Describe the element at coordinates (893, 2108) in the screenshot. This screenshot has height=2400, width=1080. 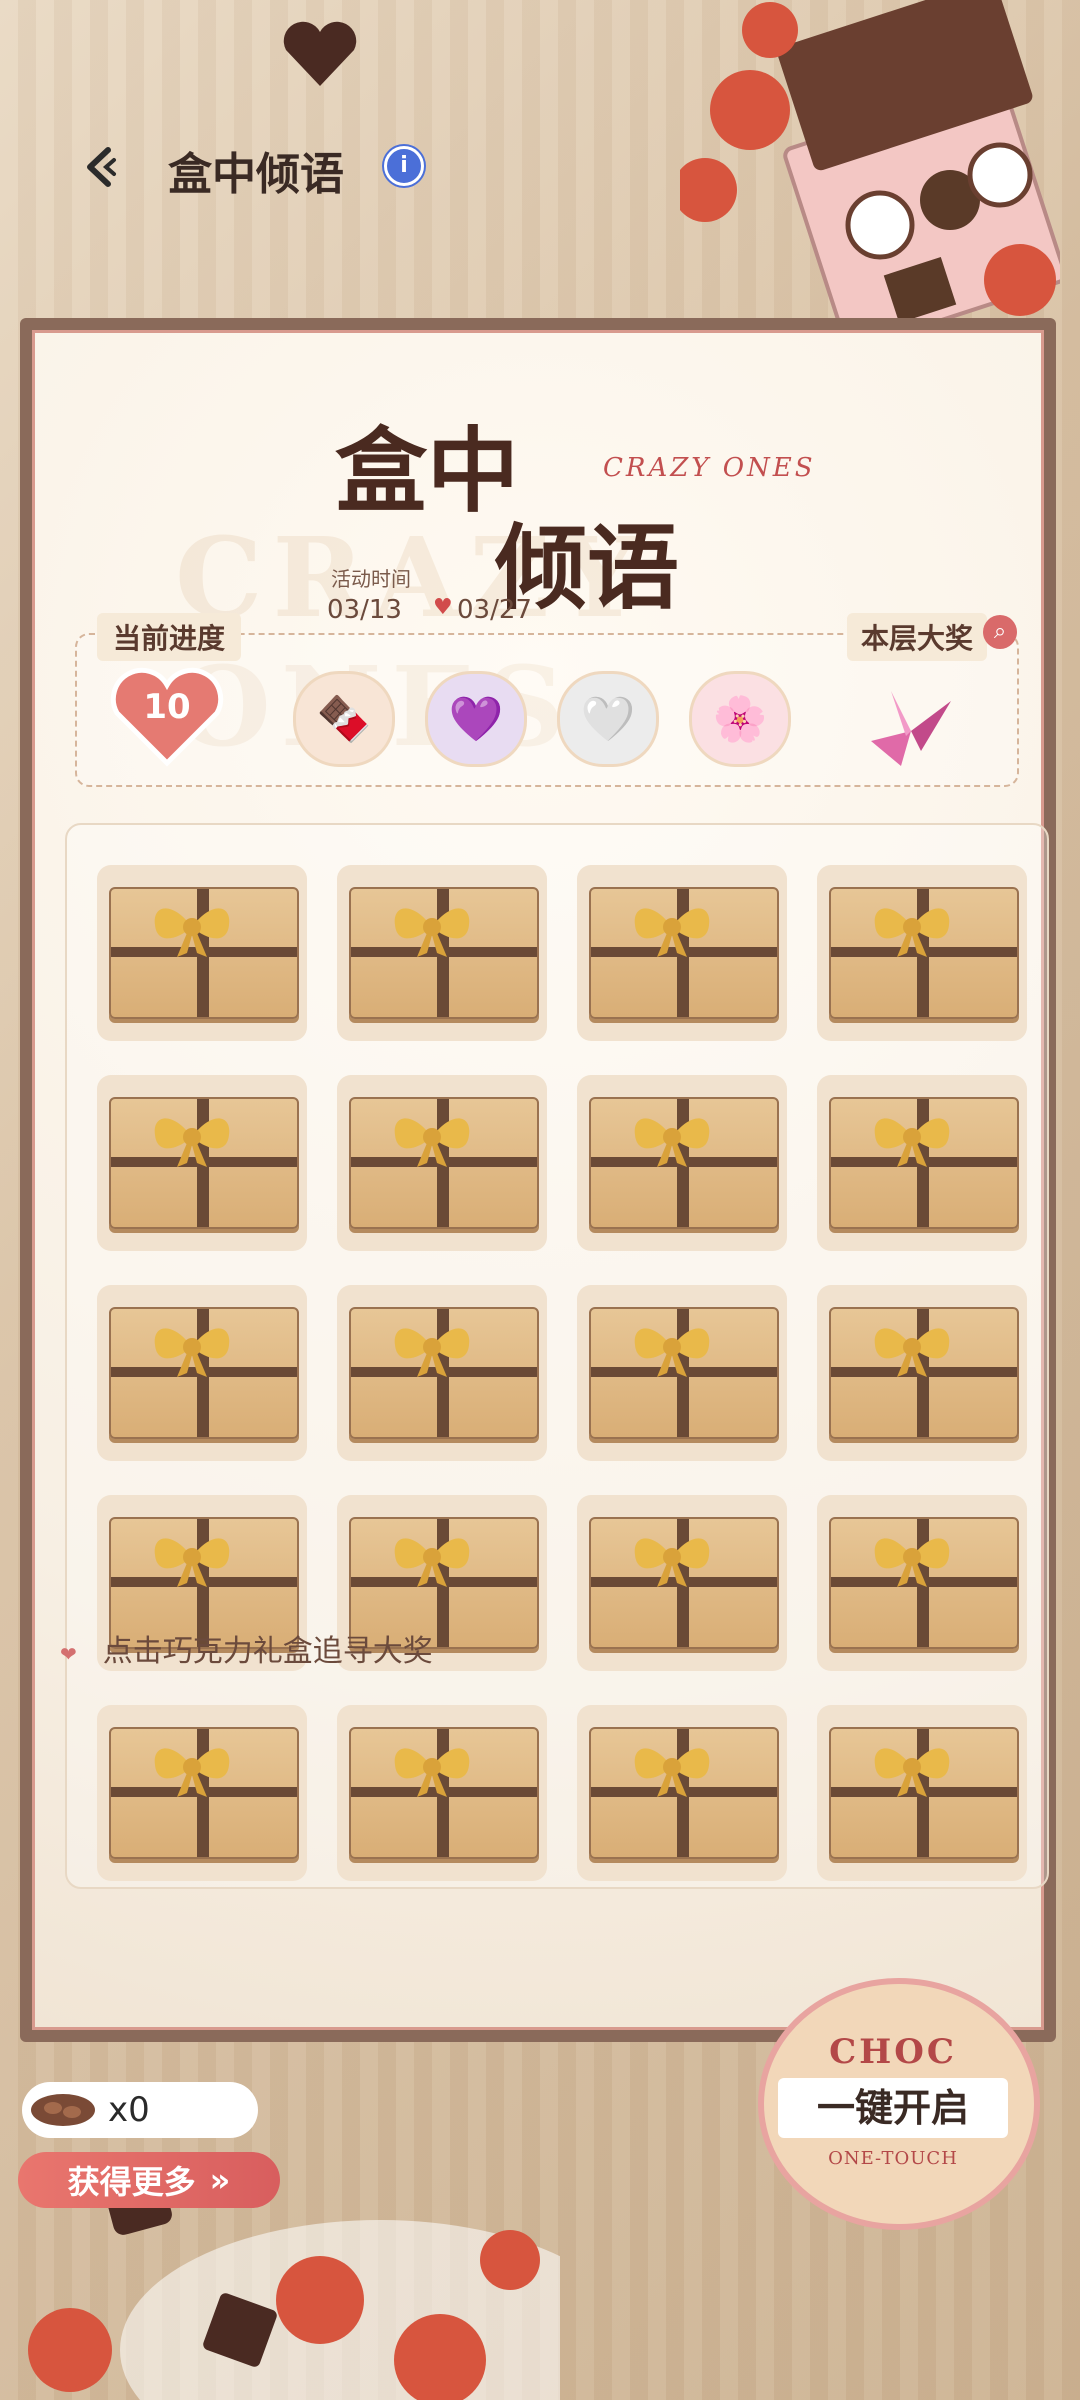
I see `one-touch-label: 一键开启` at that location.